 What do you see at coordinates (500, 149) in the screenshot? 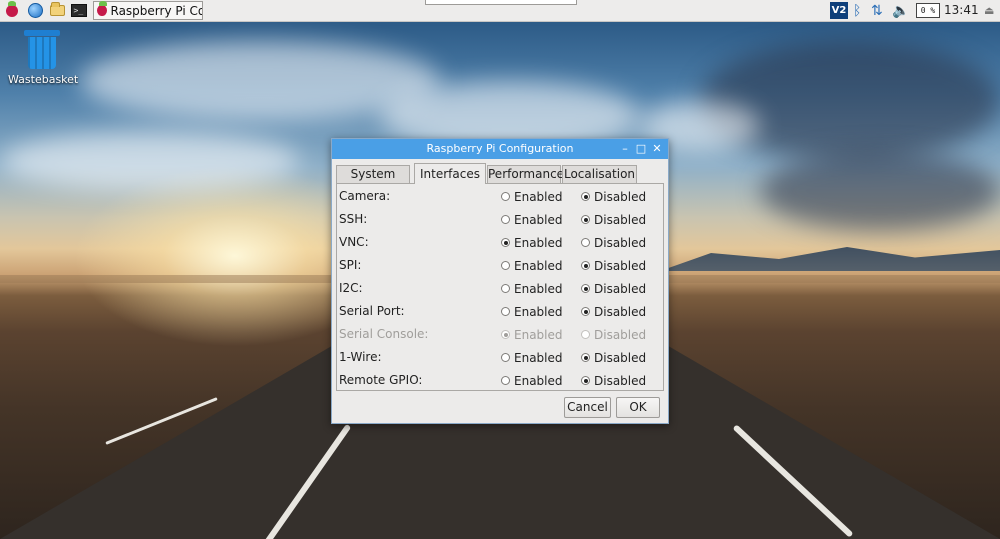
I see `dialog-titlebar: Raspberry Pi Configuration – □ ✕` at bounding box center [500, 149].